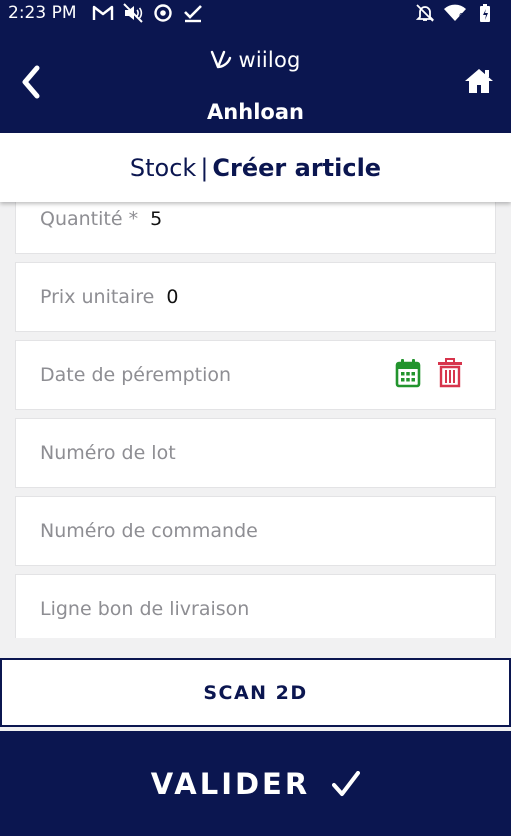 The width and height of the screenshot is (511, 836). I want to click on brand-logo: wiilog, so click(255, 60).